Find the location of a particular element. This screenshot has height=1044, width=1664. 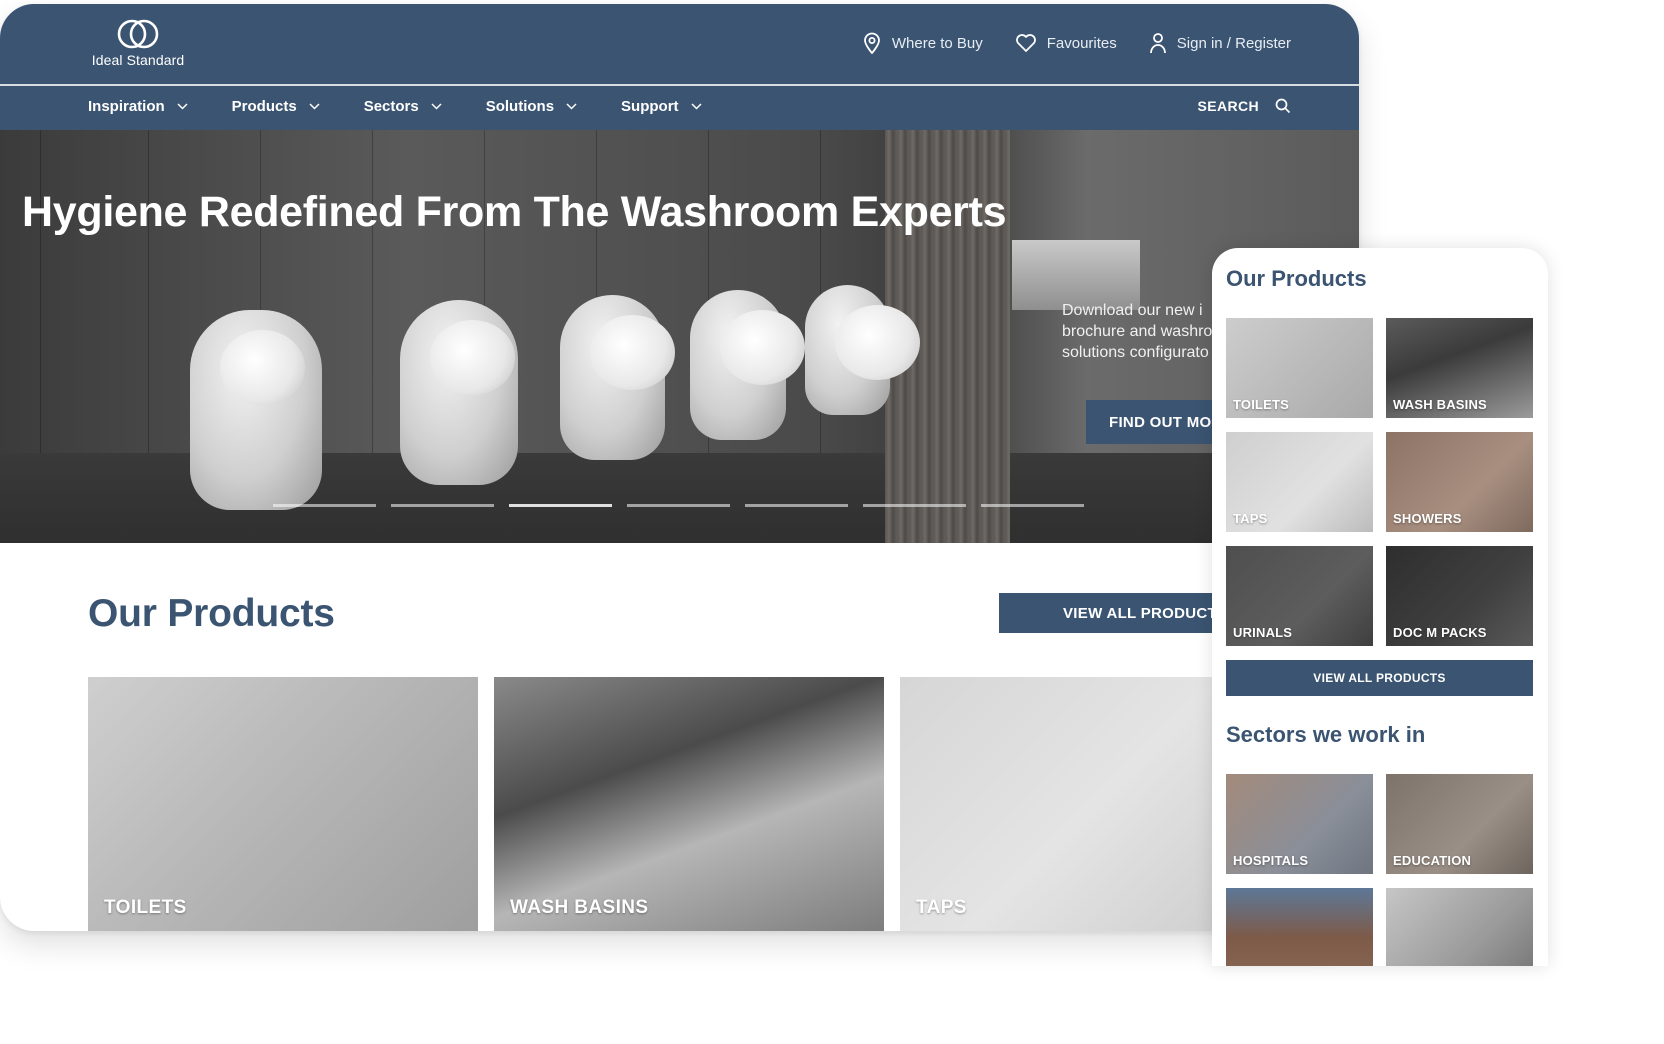

interlocking-rings-logo-icon is located at coordinates (138, 34).